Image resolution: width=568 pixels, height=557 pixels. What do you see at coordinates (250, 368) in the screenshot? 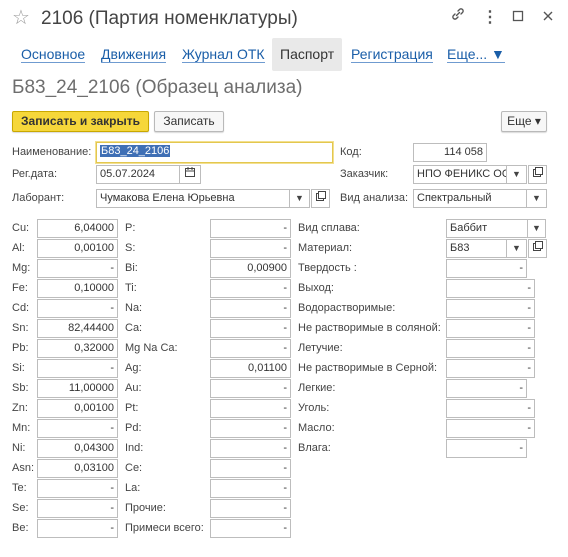
I see `impurity-content-field: 0,01100` at bounding box center [250, 368].